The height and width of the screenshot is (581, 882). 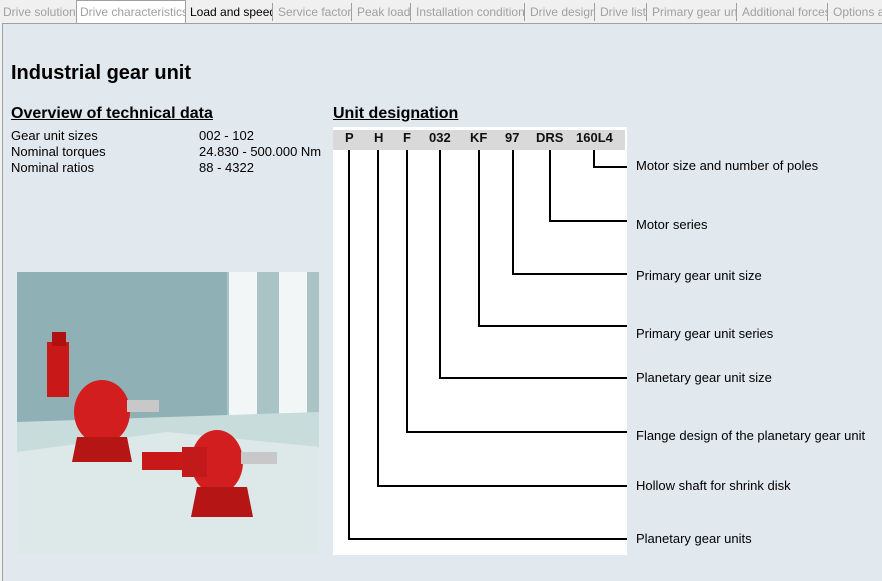 What do you see at coordinates (622, 12) in the screenshot?
I see `tab-drive-list: Drive list` at bounding box center [622, 12].